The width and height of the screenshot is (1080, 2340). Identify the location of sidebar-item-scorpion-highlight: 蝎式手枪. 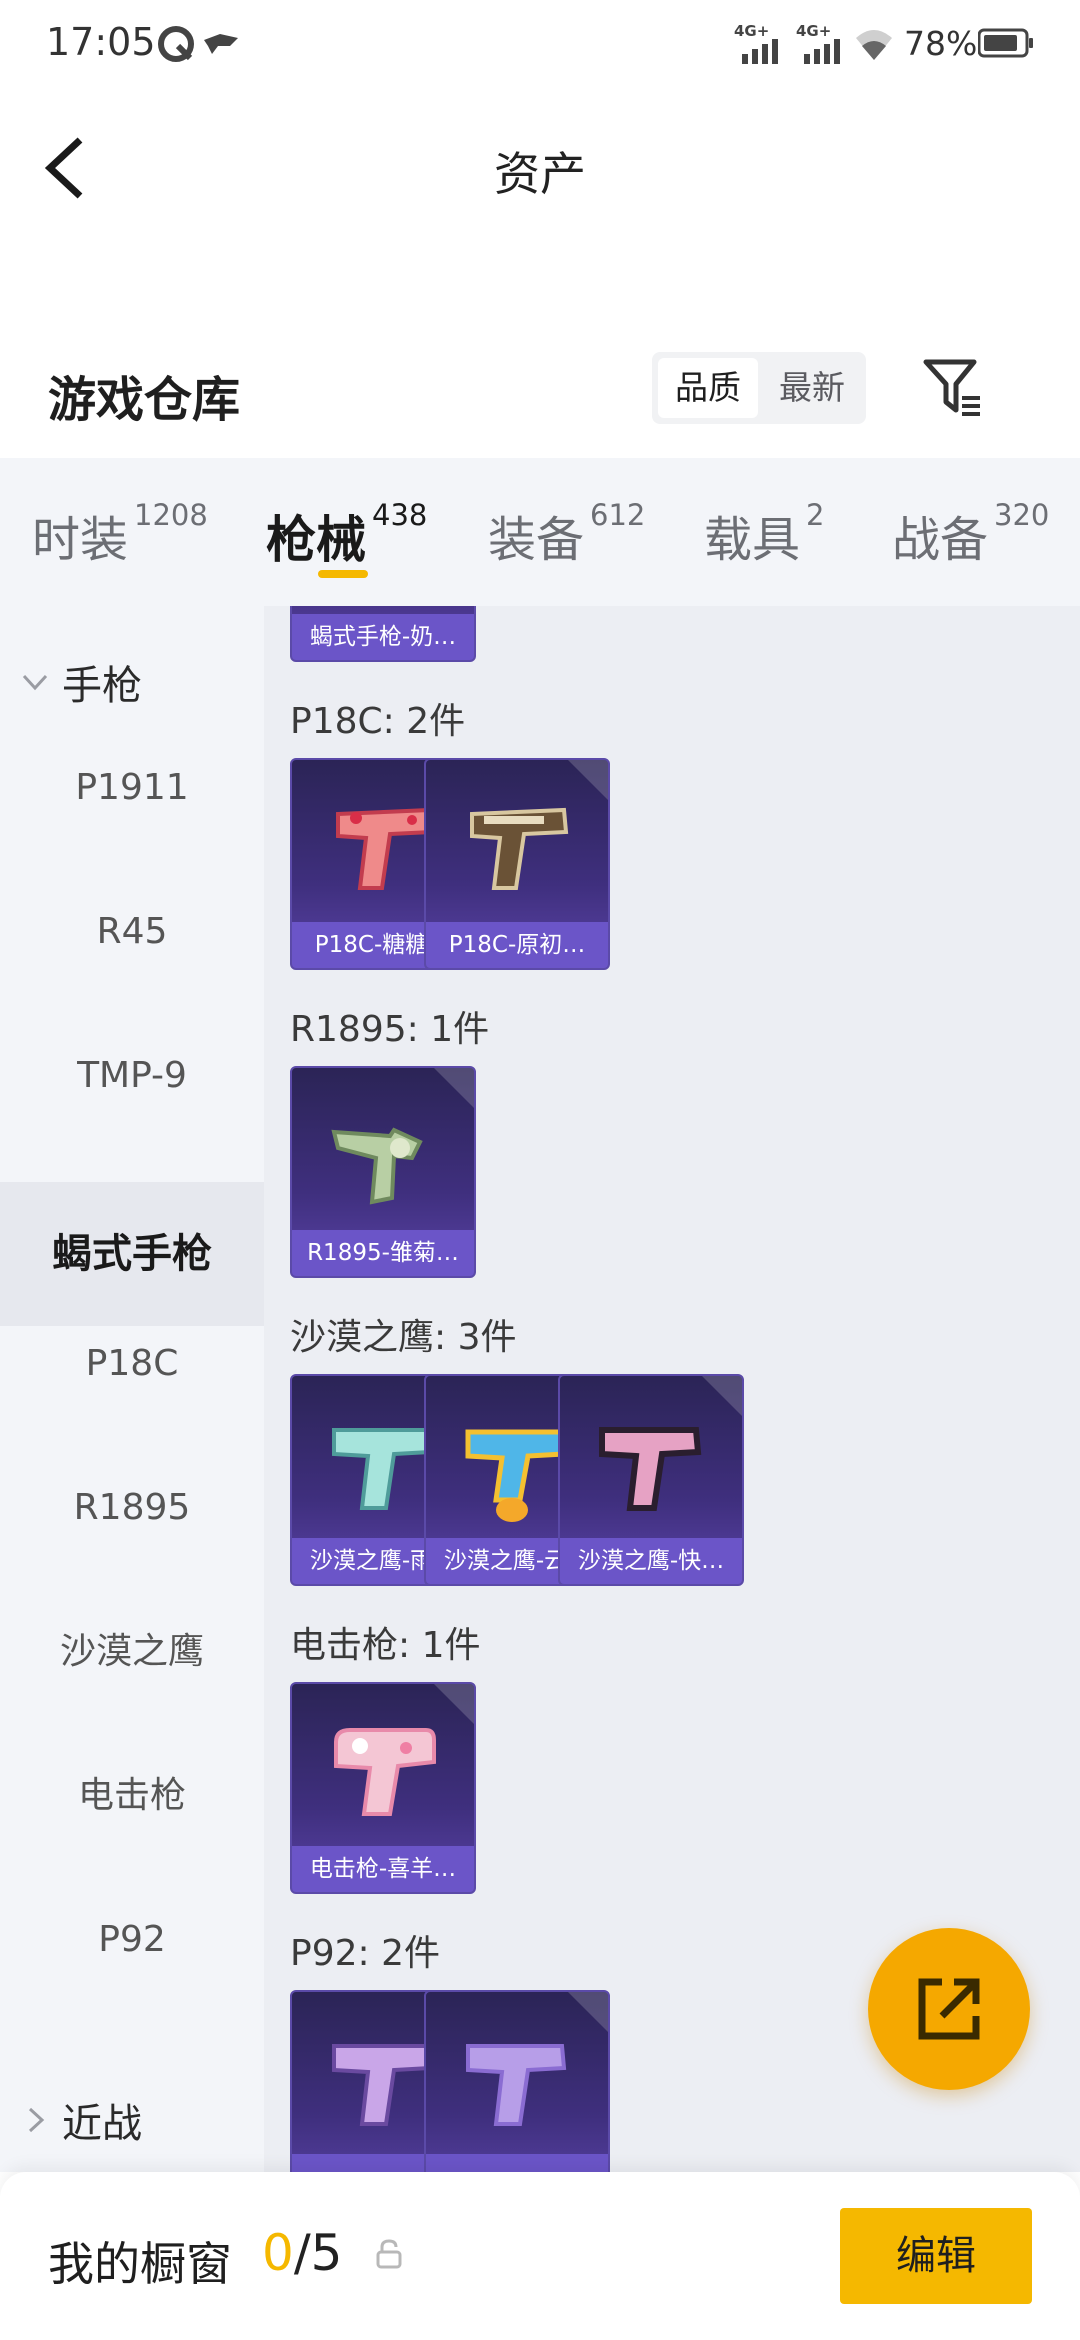
(132, 1254).